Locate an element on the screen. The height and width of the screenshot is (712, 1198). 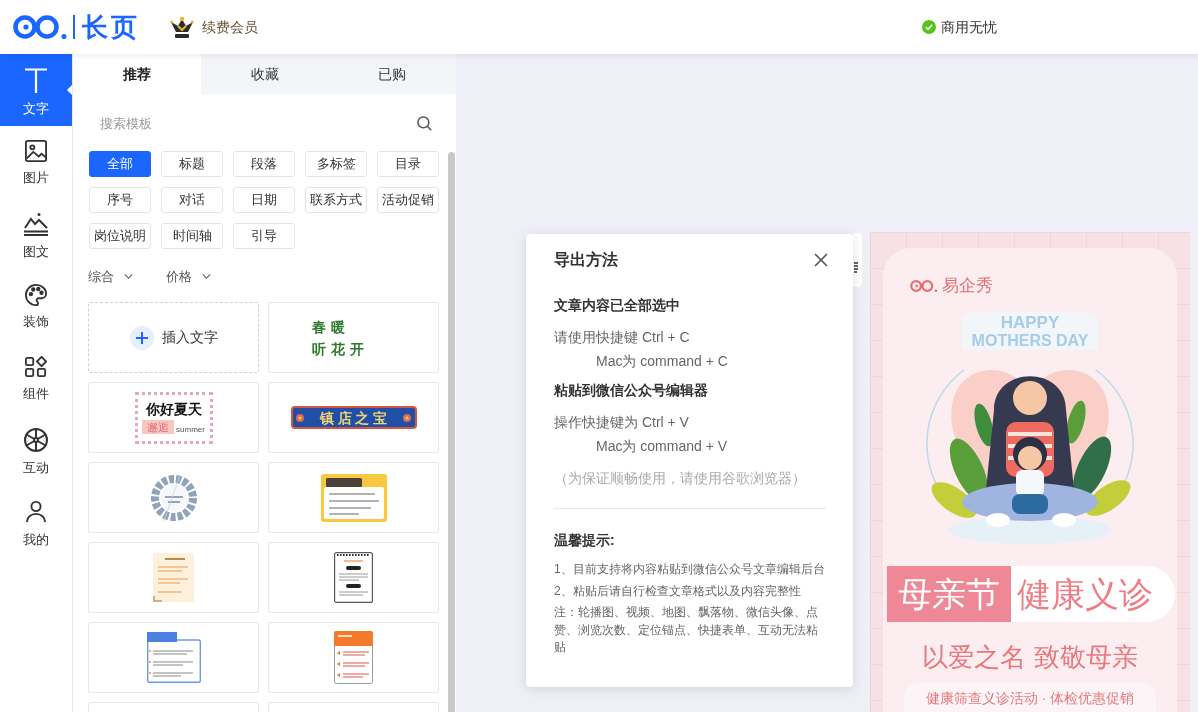
tip-text: 1、目前支持将内容粘贴到微信公众号文章编辑后台 is located at coordinates (690, 569).